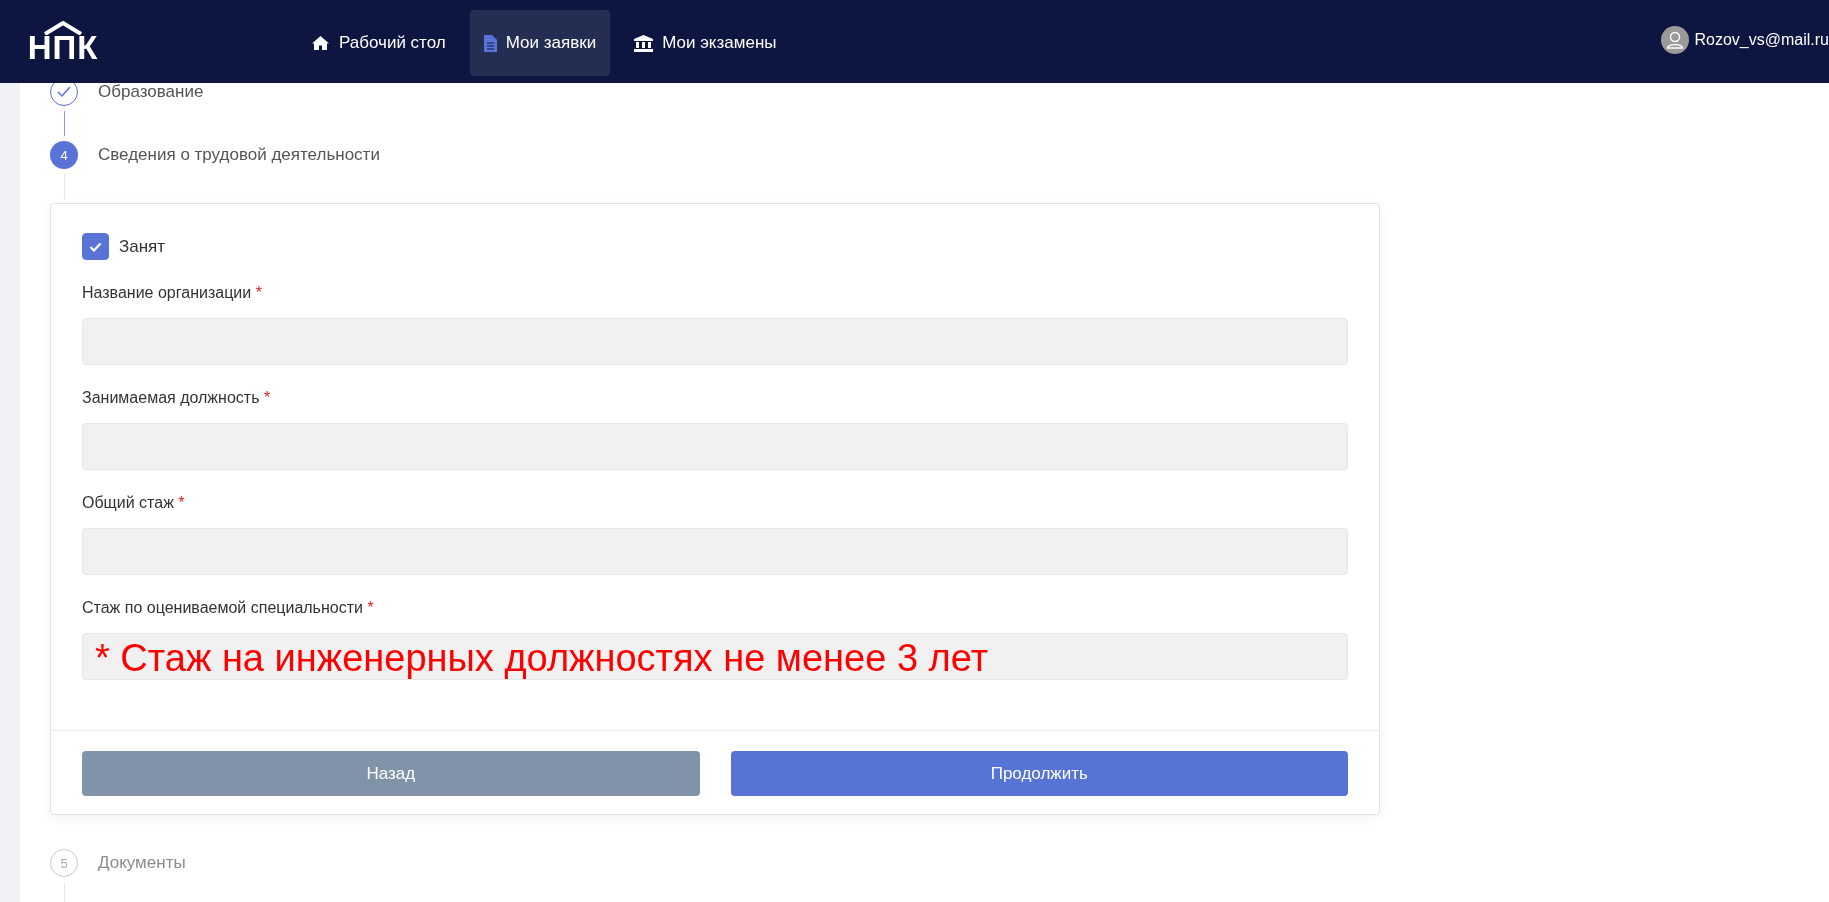 Image resolution: width=1829 pixels, height=902 pixels. Describe the element at coordinates (490, 43) in the screenshot. I see `document-icon` at that location.